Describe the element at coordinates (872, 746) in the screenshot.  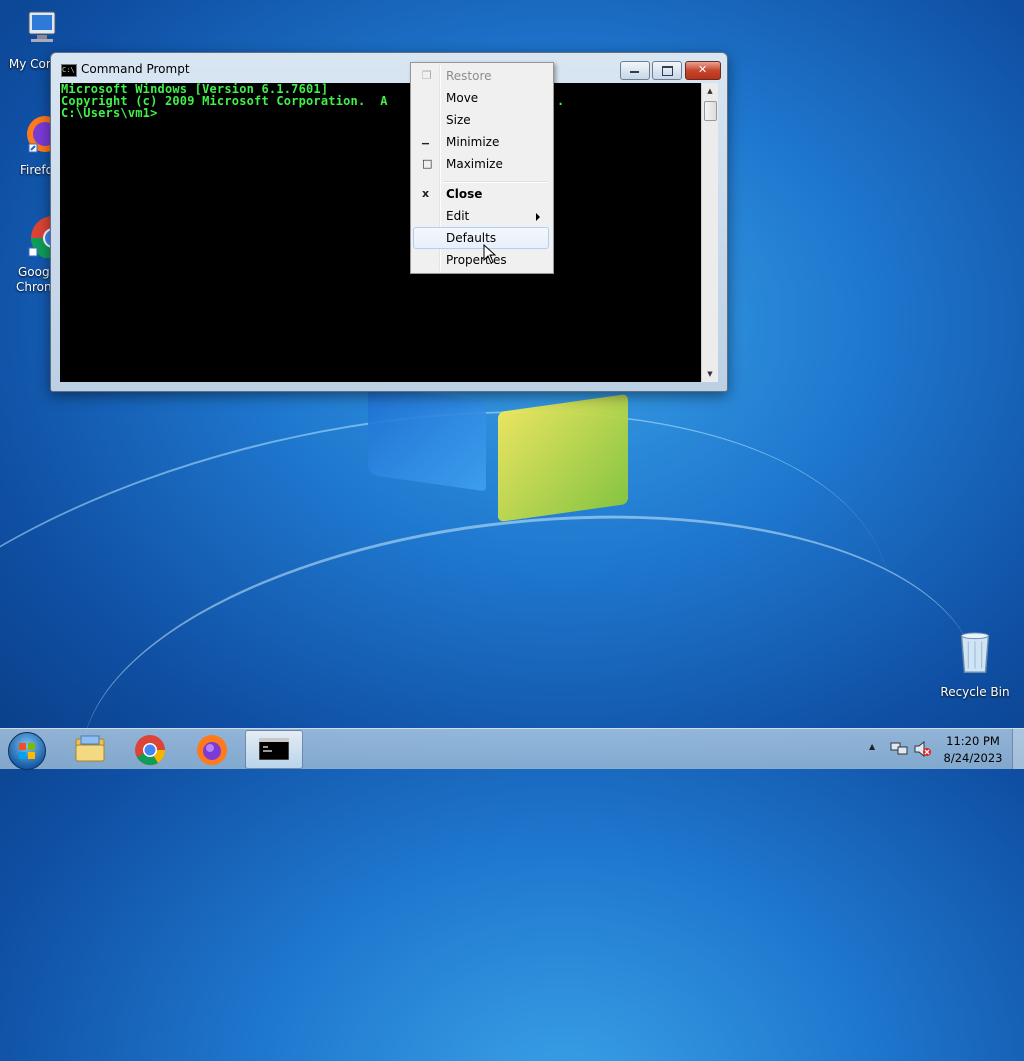
I see `show-hidden-icons-button: ▲` at that location.